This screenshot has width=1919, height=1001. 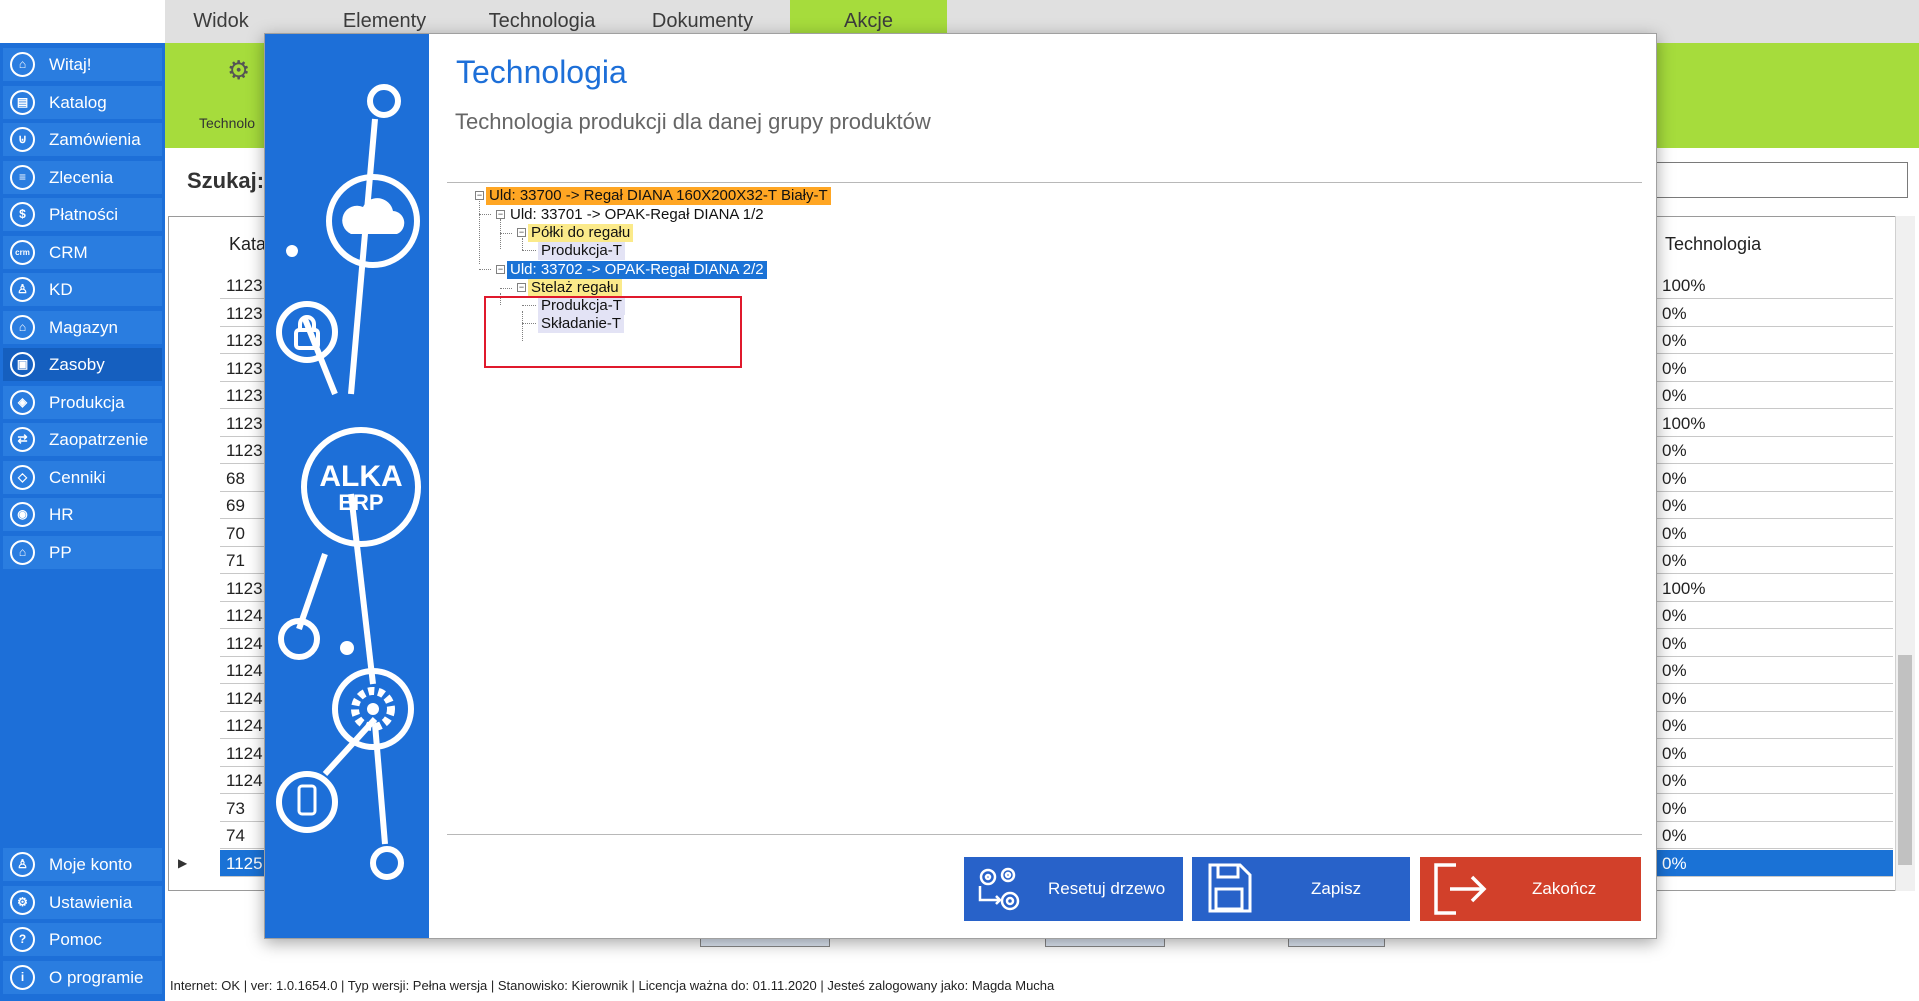 I want to click on table-cell-katalog: 69, so click(x=242, y=505).